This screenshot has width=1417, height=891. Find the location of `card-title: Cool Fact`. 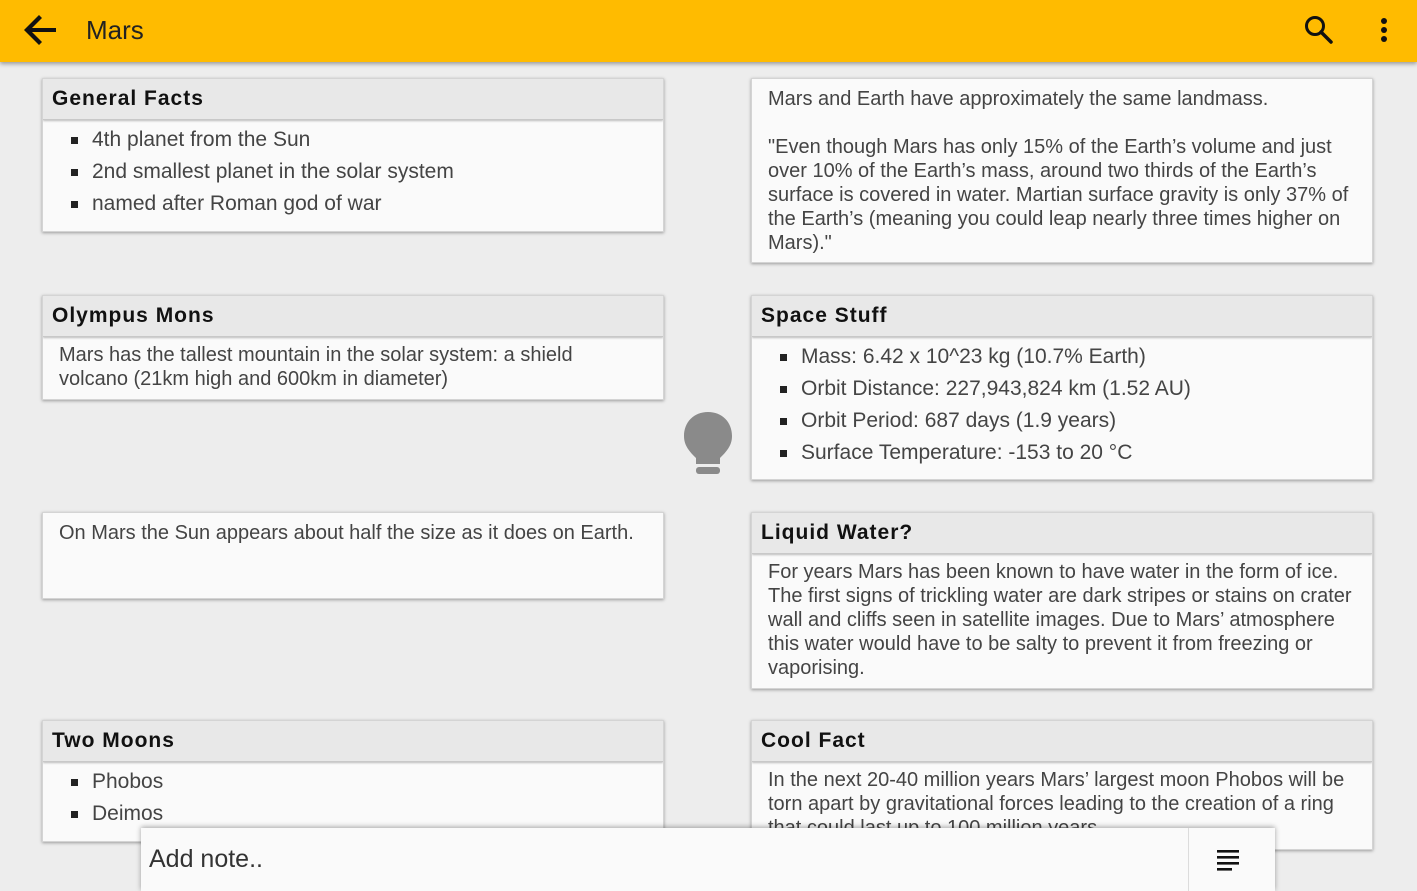

card-title: Cool Fact is located at coordinates (1062, 741).